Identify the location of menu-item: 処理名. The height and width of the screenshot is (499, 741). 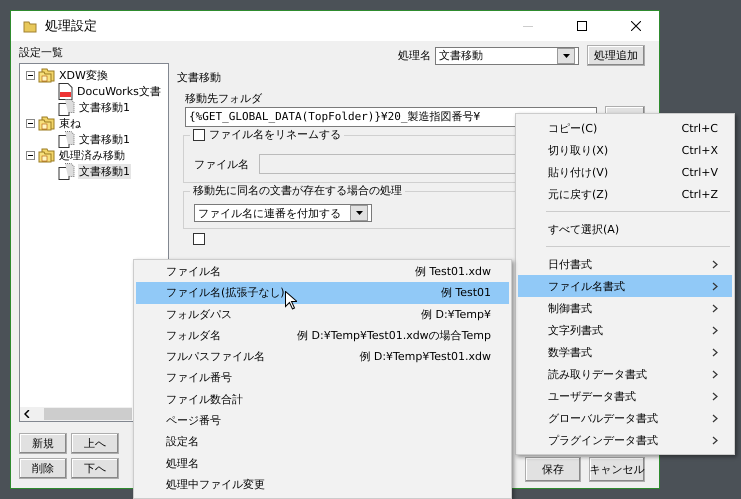
(322, 463).